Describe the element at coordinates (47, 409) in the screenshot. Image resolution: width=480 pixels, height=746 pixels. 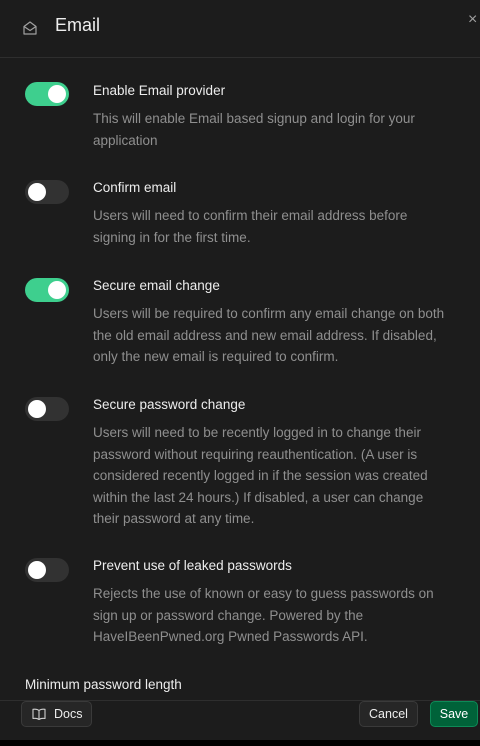
I see `secure-password-change-toggle` at that location.